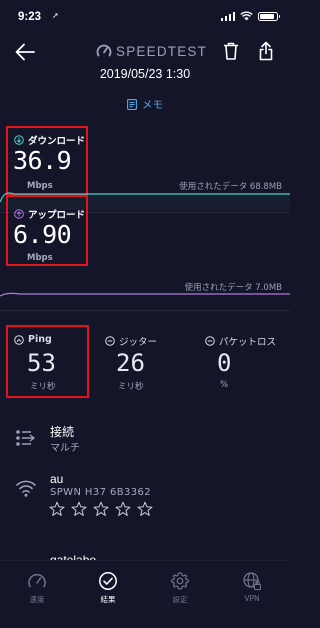  Describe the element at coordinates (130, 363) in the screenshot. I see `jitter-value: 26` at that location.